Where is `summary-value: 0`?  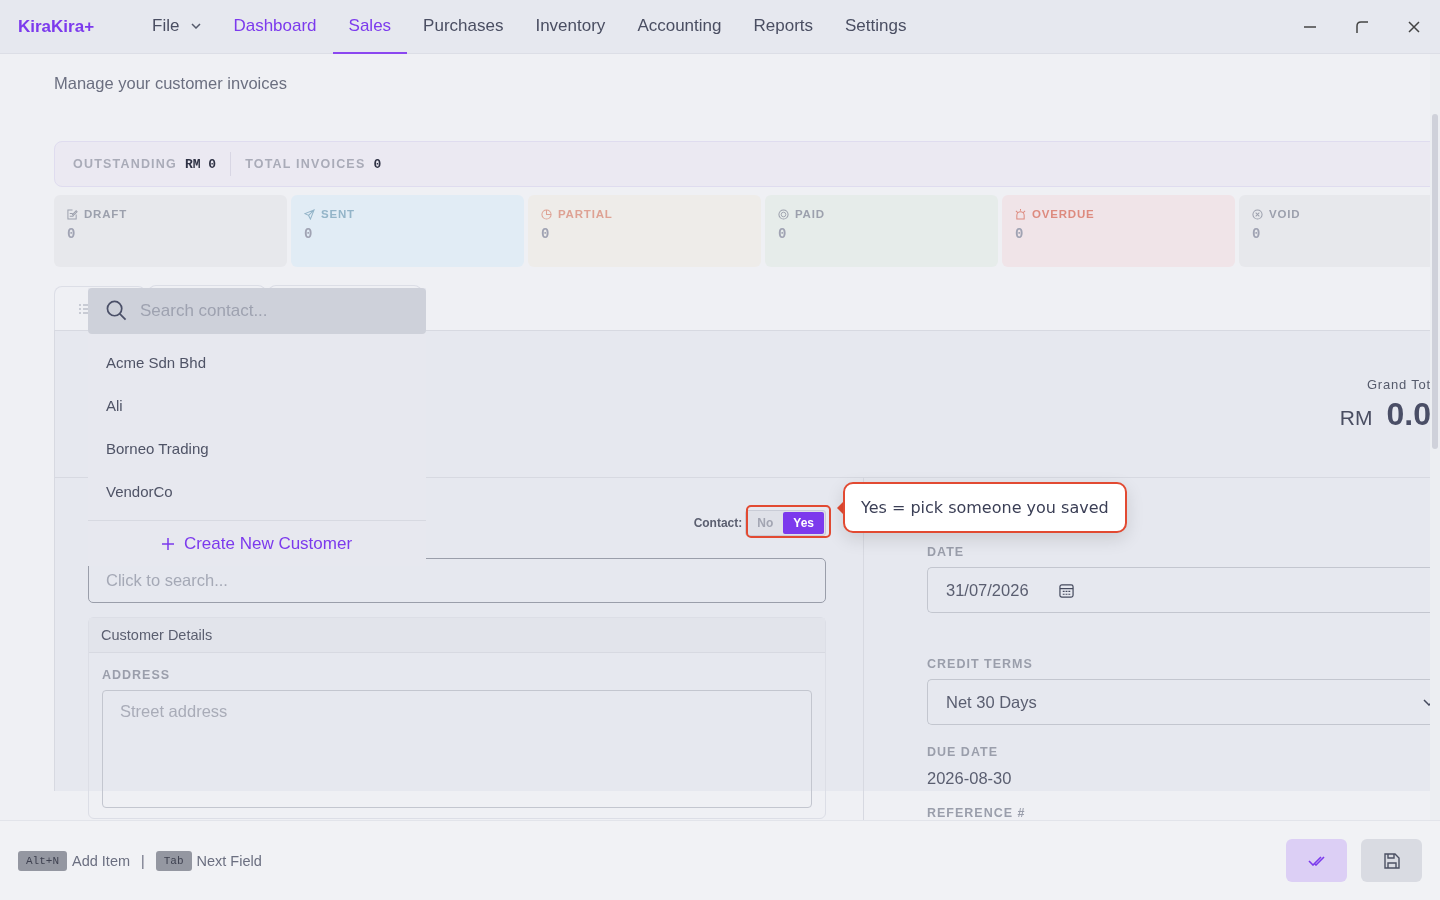
summary-value: 0 is located at coordinates (377, 164).